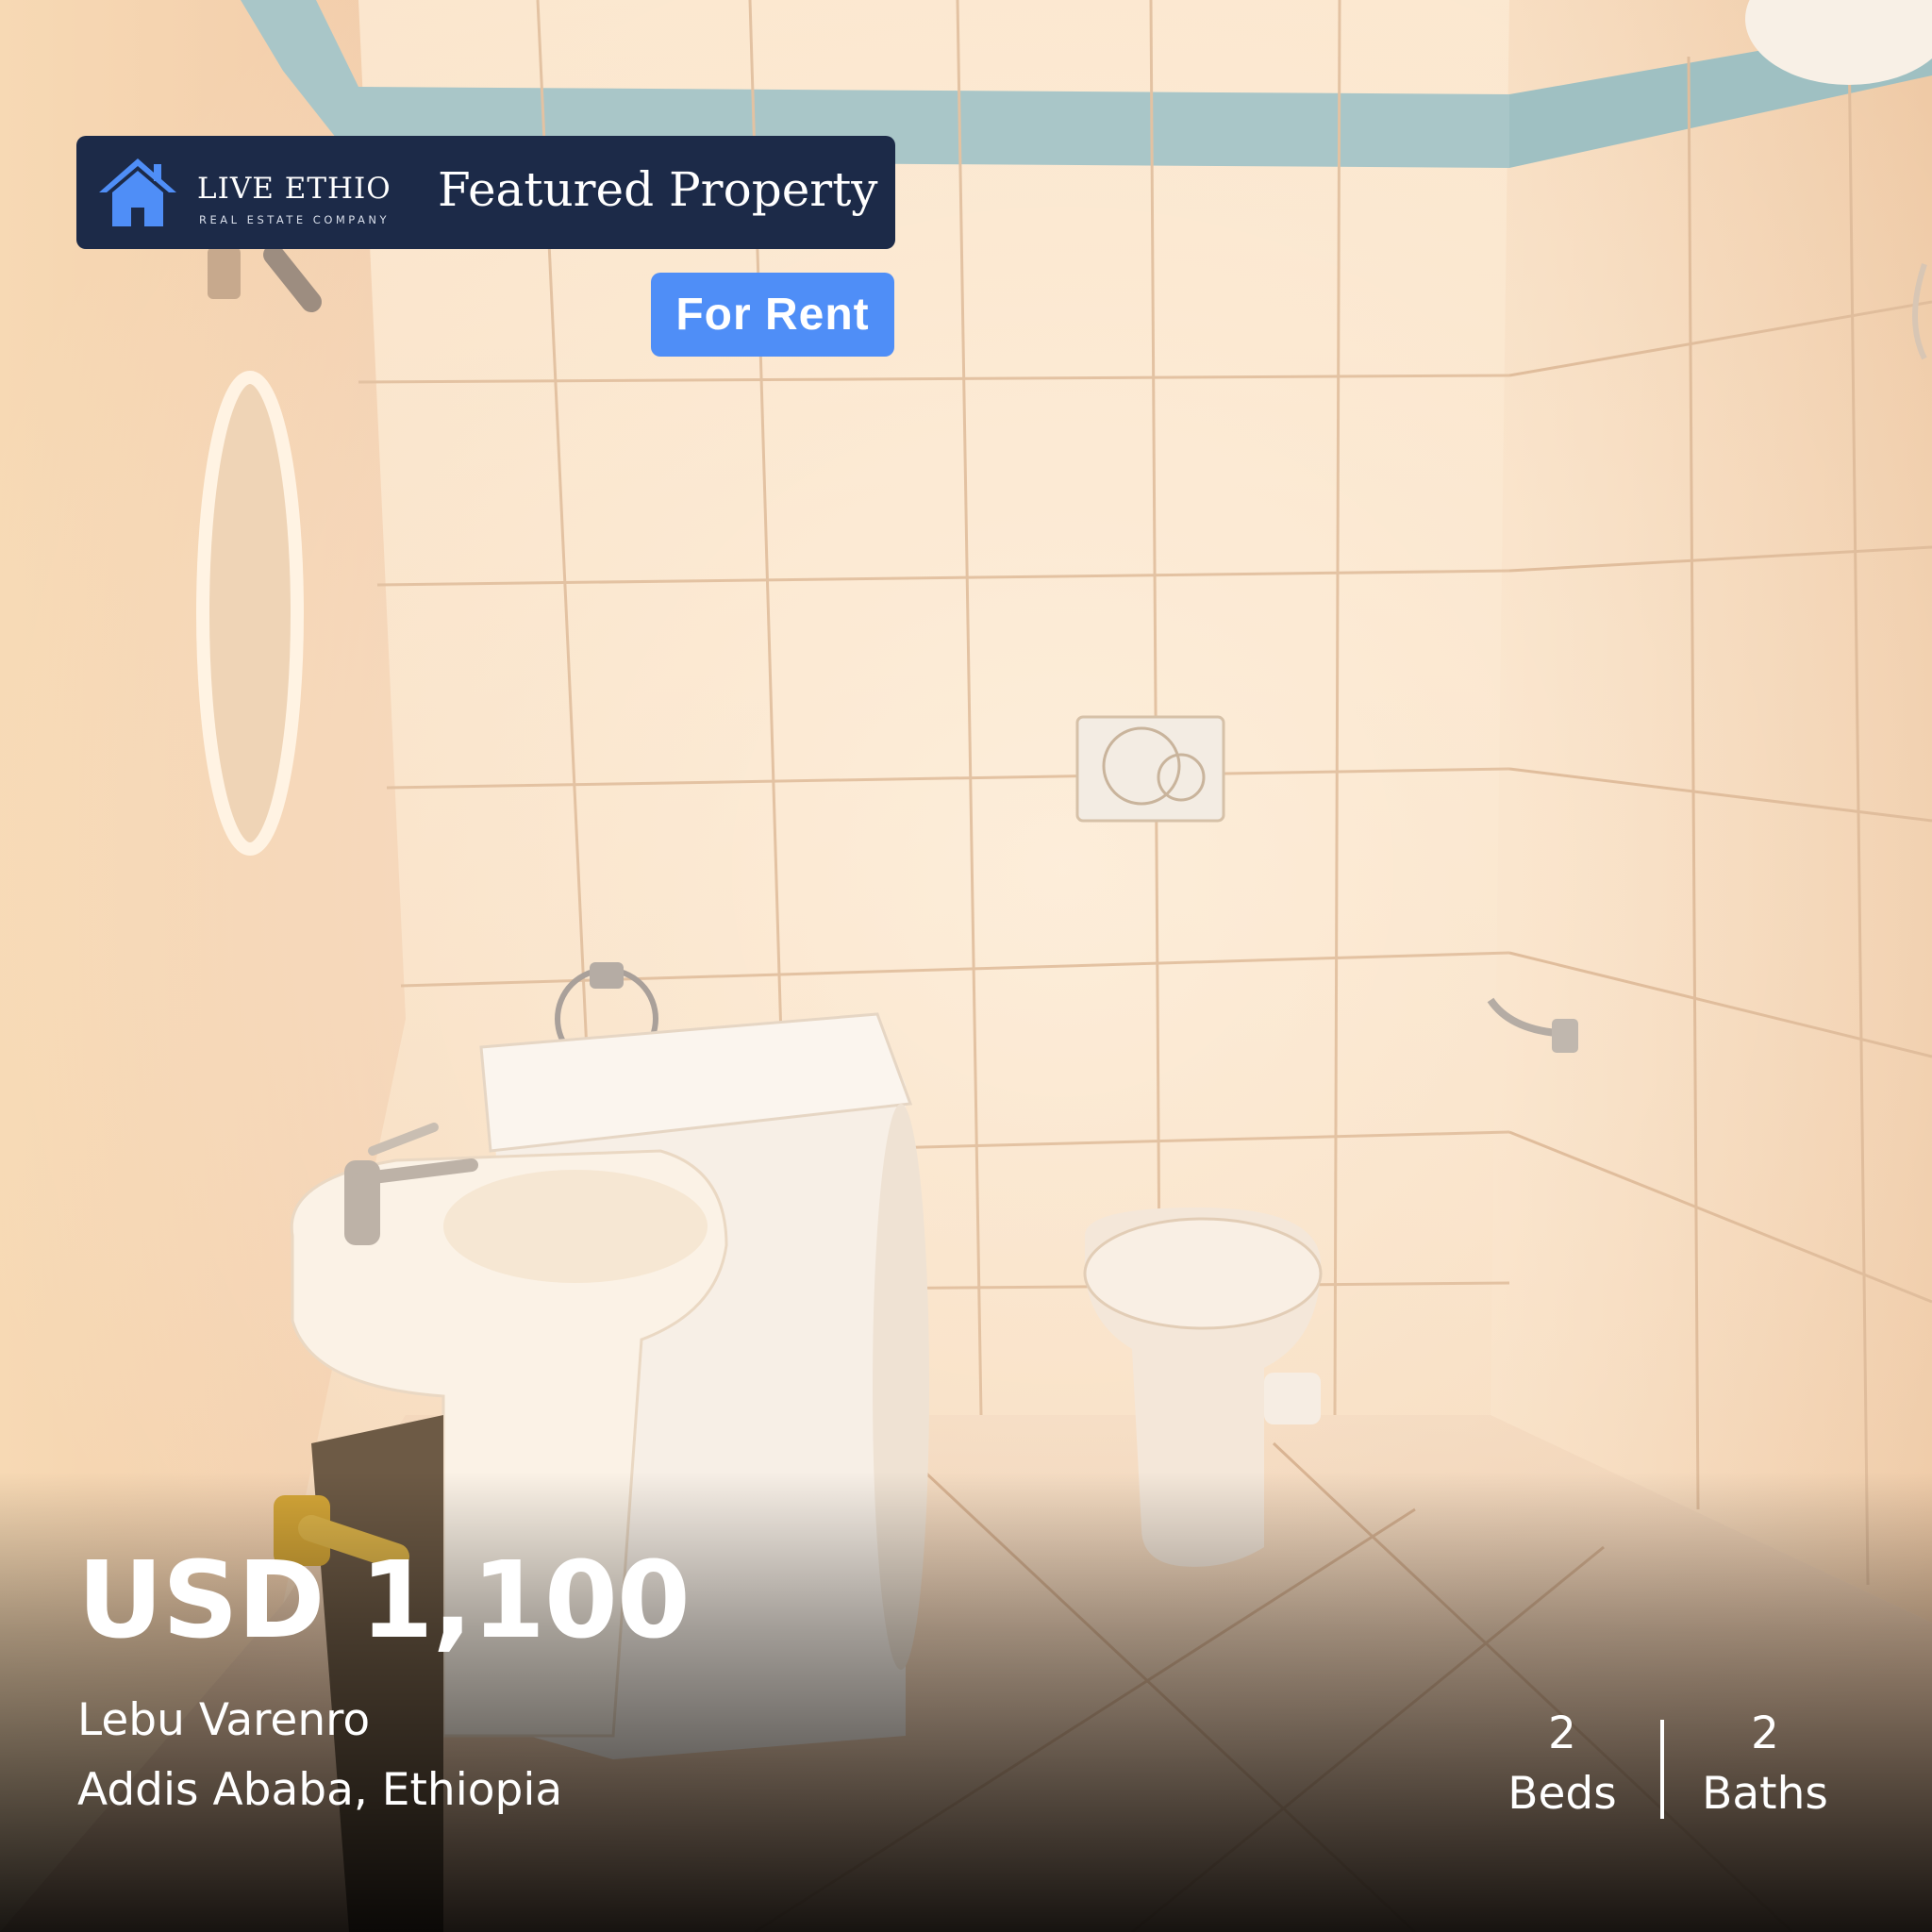 The width and height of the screenshot is (1932, 1932). What do you see at coordinates (137, 192) in the screenshot?
I see `house-icon` at bounding box center [137, 192].